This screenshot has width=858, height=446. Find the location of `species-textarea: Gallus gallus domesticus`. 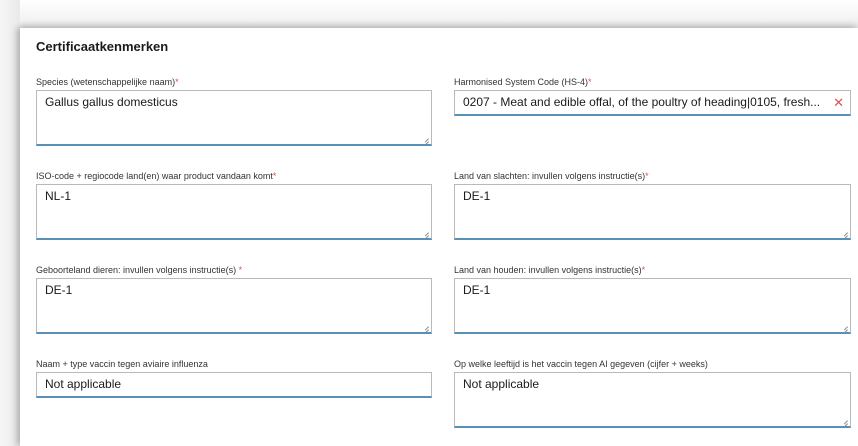

species-textarea: Gallus gallus domesticus is located at coordinates (234, 118).